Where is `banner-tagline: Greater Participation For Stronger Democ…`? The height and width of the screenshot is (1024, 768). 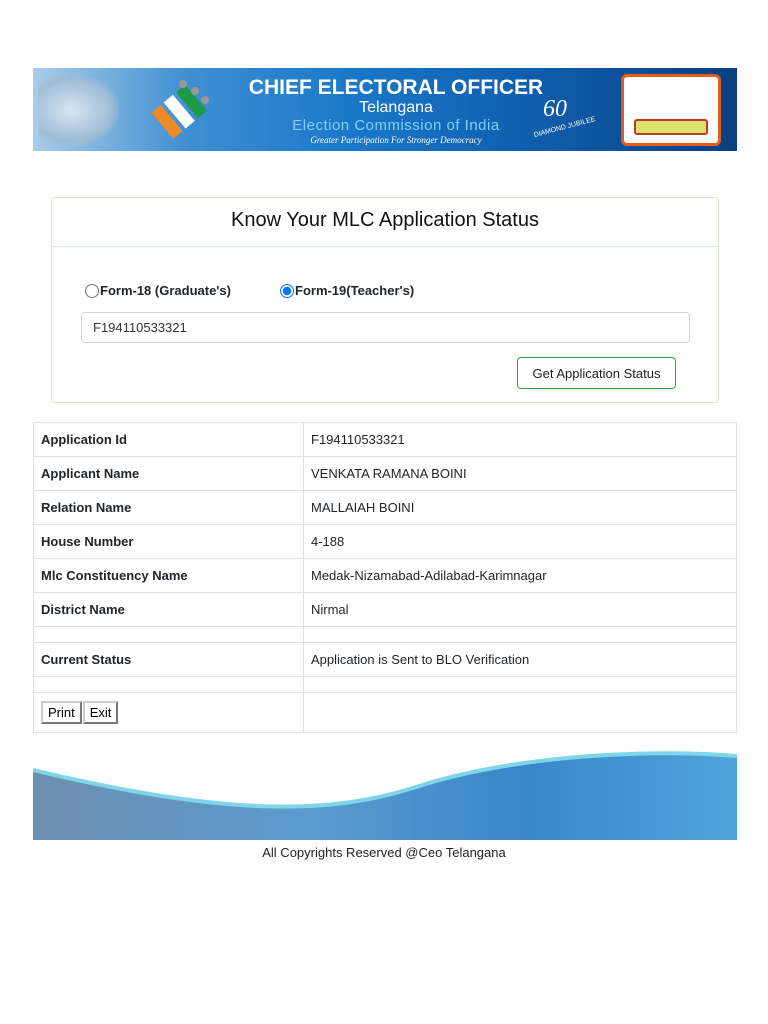
banner-tagline: Greater Participation For Stronger Democ… is located at coordinates (396, 140).